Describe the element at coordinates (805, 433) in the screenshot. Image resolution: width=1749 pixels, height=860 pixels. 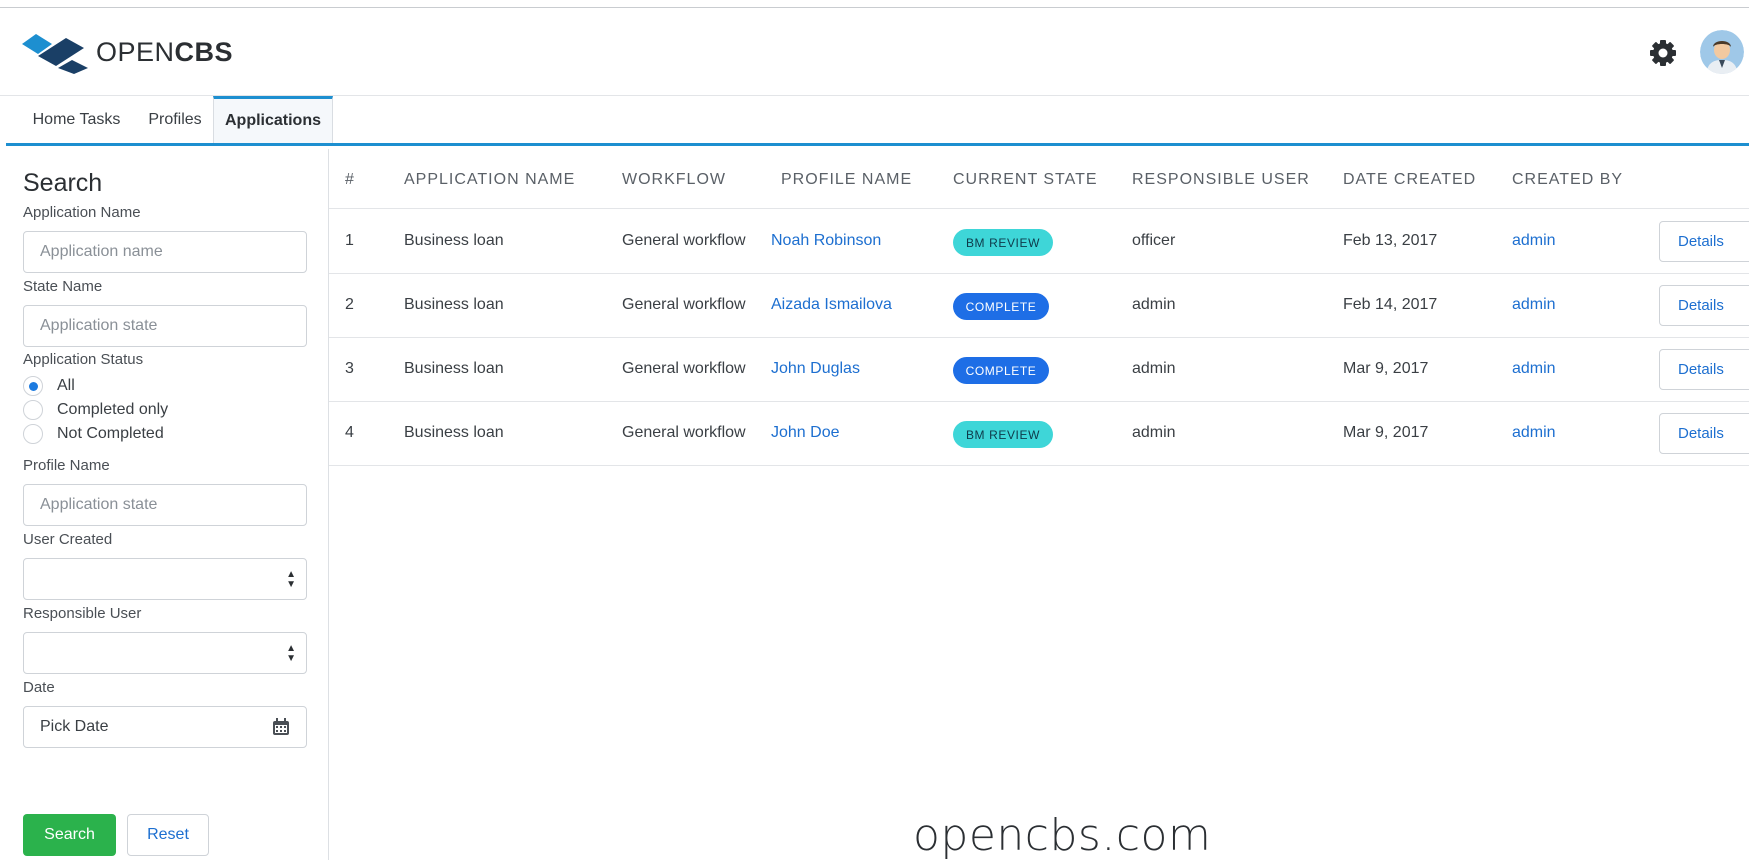
I see `profile-name-link: John Doe` at that location.